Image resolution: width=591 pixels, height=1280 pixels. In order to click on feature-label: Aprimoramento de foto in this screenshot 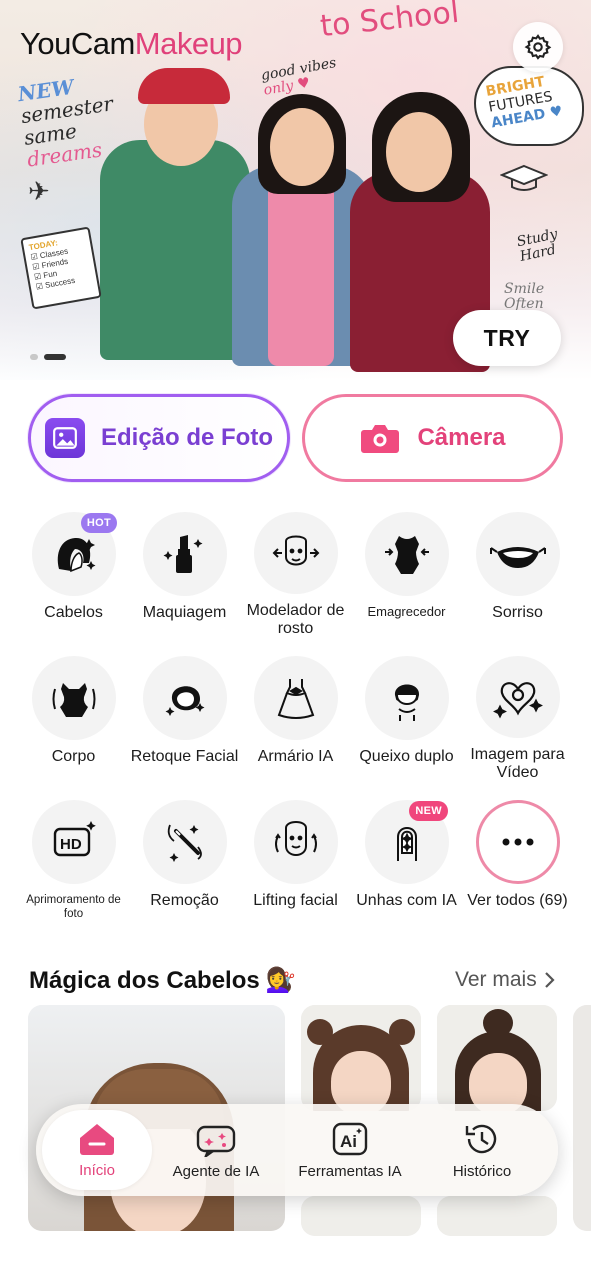, I will do `click(73, 907)`.